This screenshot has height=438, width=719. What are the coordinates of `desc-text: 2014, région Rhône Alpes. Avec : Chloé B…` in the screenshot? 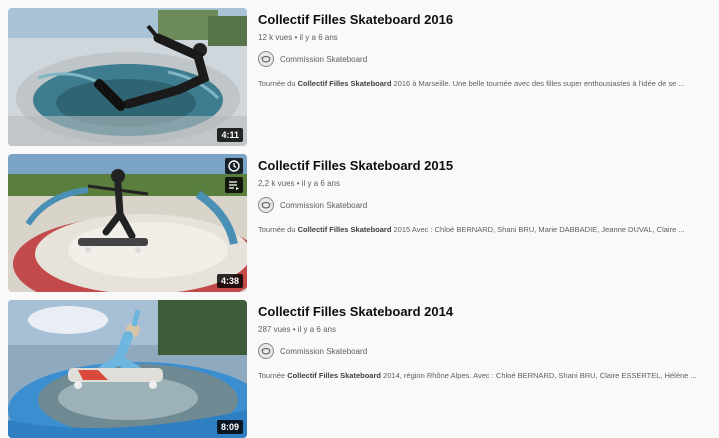 It's located at (538, 375).